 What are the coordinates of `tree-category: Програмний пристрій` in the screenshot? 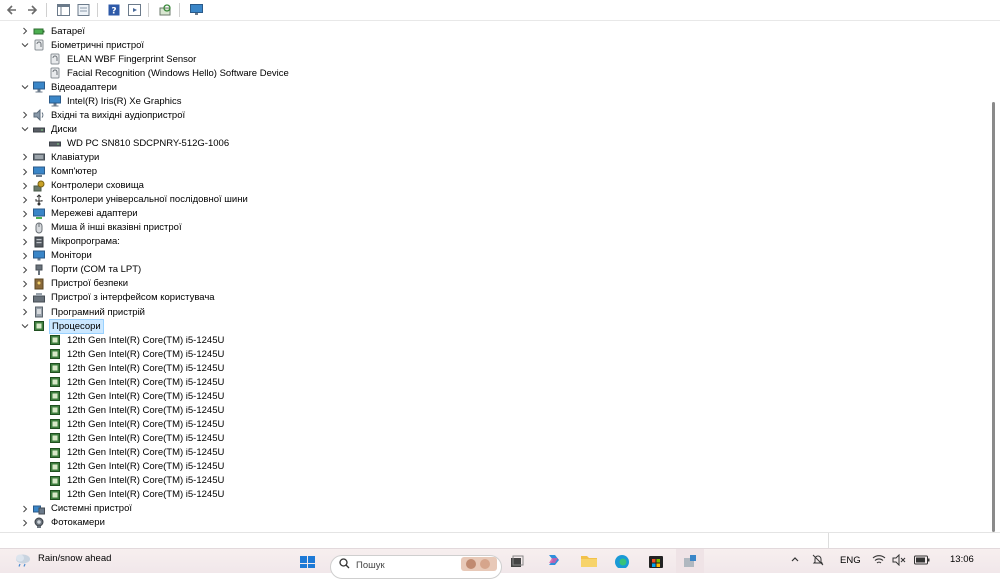 It's located at (73, 312).